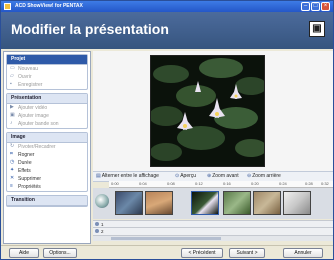  I want to click on ruler-tick: 0:16, so click(227, 183).